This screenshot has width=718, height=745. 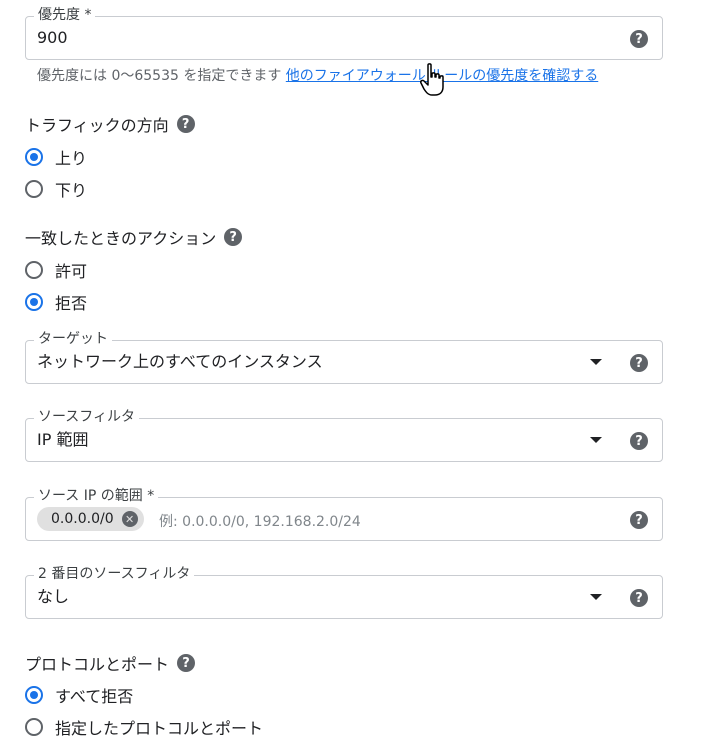 I want to click on direction-section-title: トラフィックの方向 ?, so click(x=110, y=124).